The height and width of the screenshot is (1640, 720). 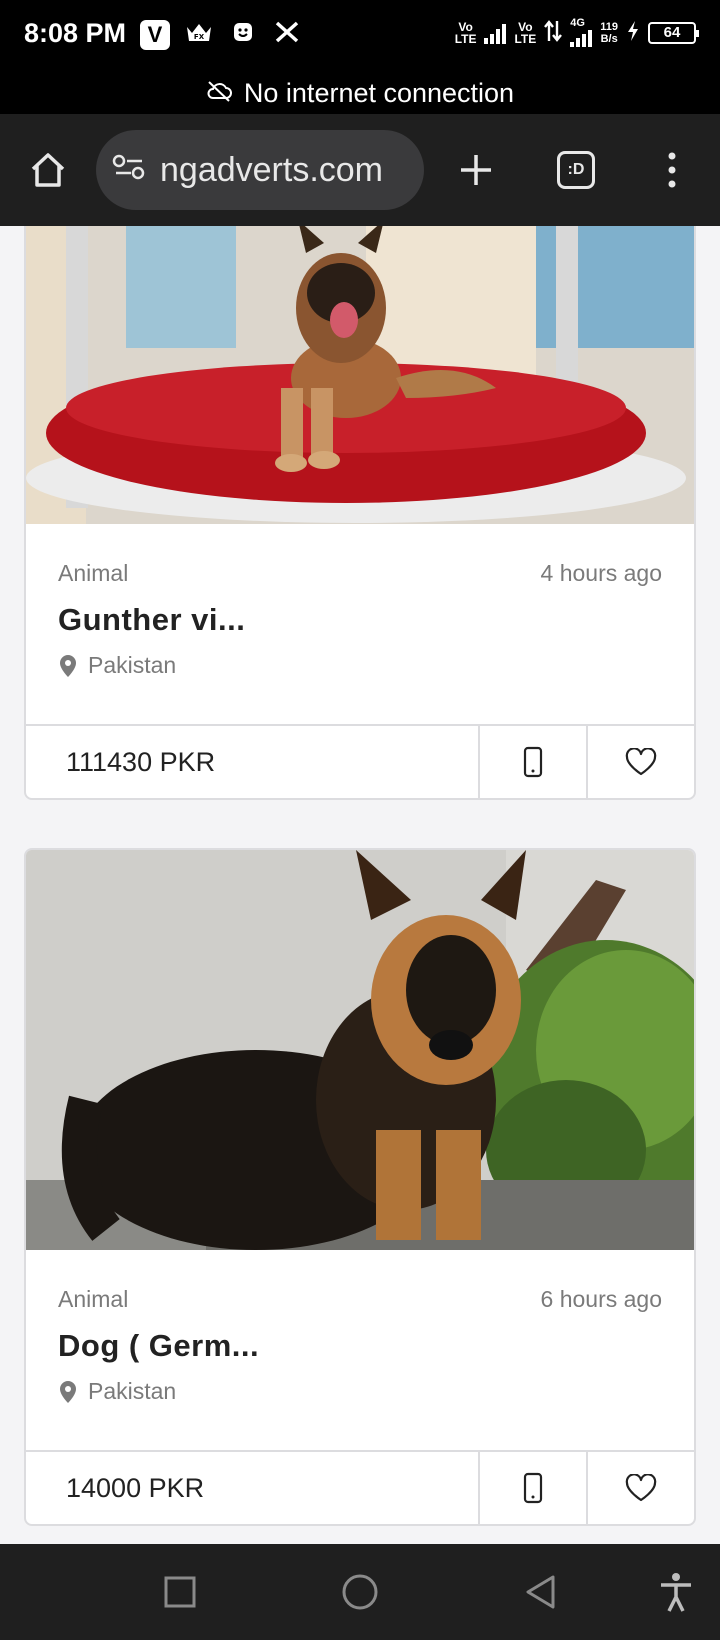 What do you see at coordinates (287, 35) in the screenshot?
I see `x-app-icon` at bounding box center [287, 35].